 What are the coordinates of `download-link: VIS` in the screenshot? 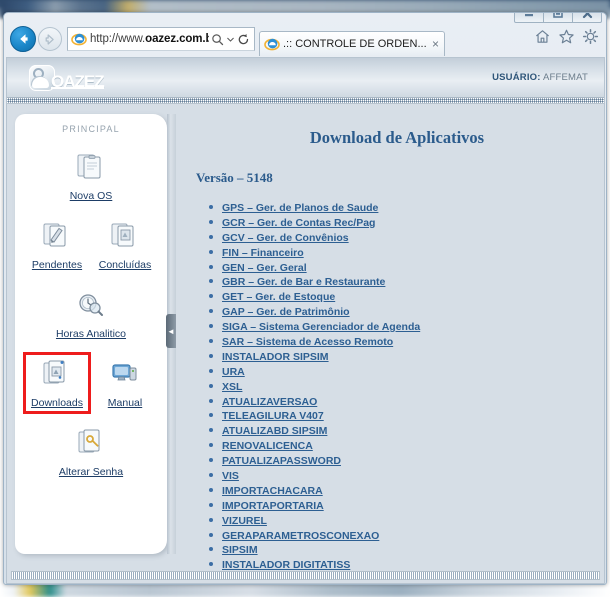 It's located at (230, 476).